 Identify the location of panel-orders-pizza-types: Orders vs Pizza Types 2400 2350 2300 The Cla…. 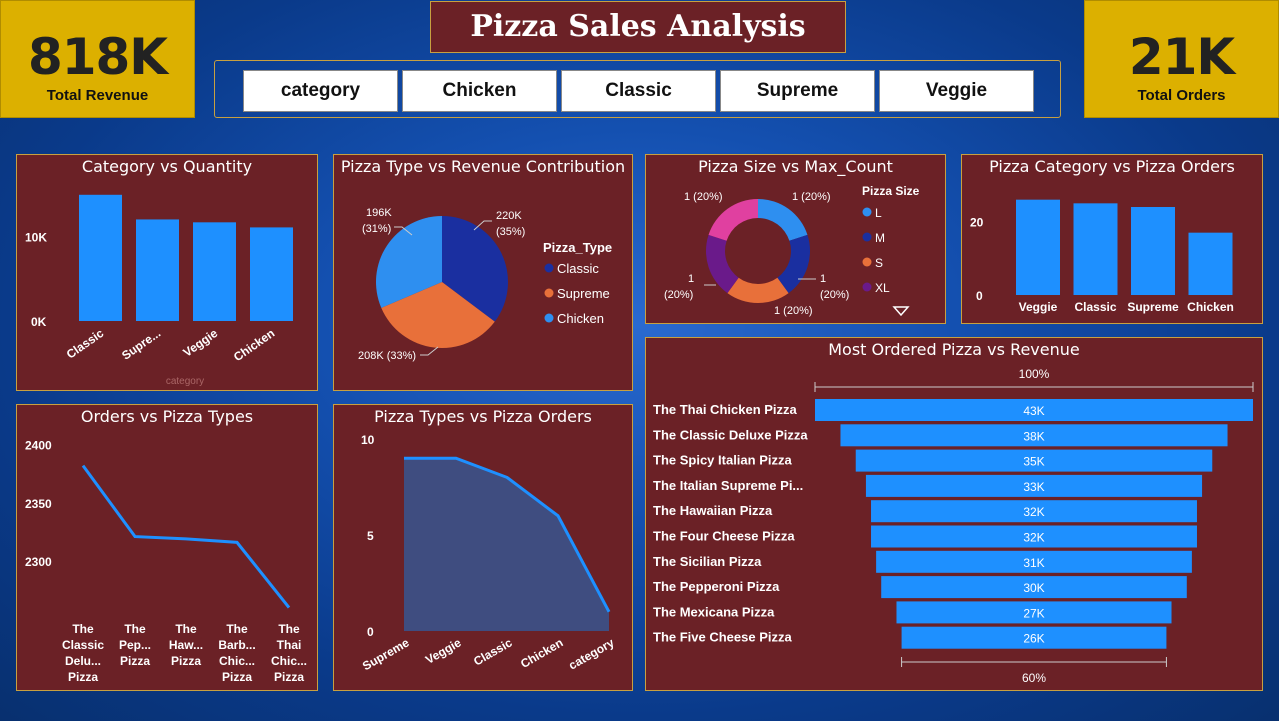
(167, 547).